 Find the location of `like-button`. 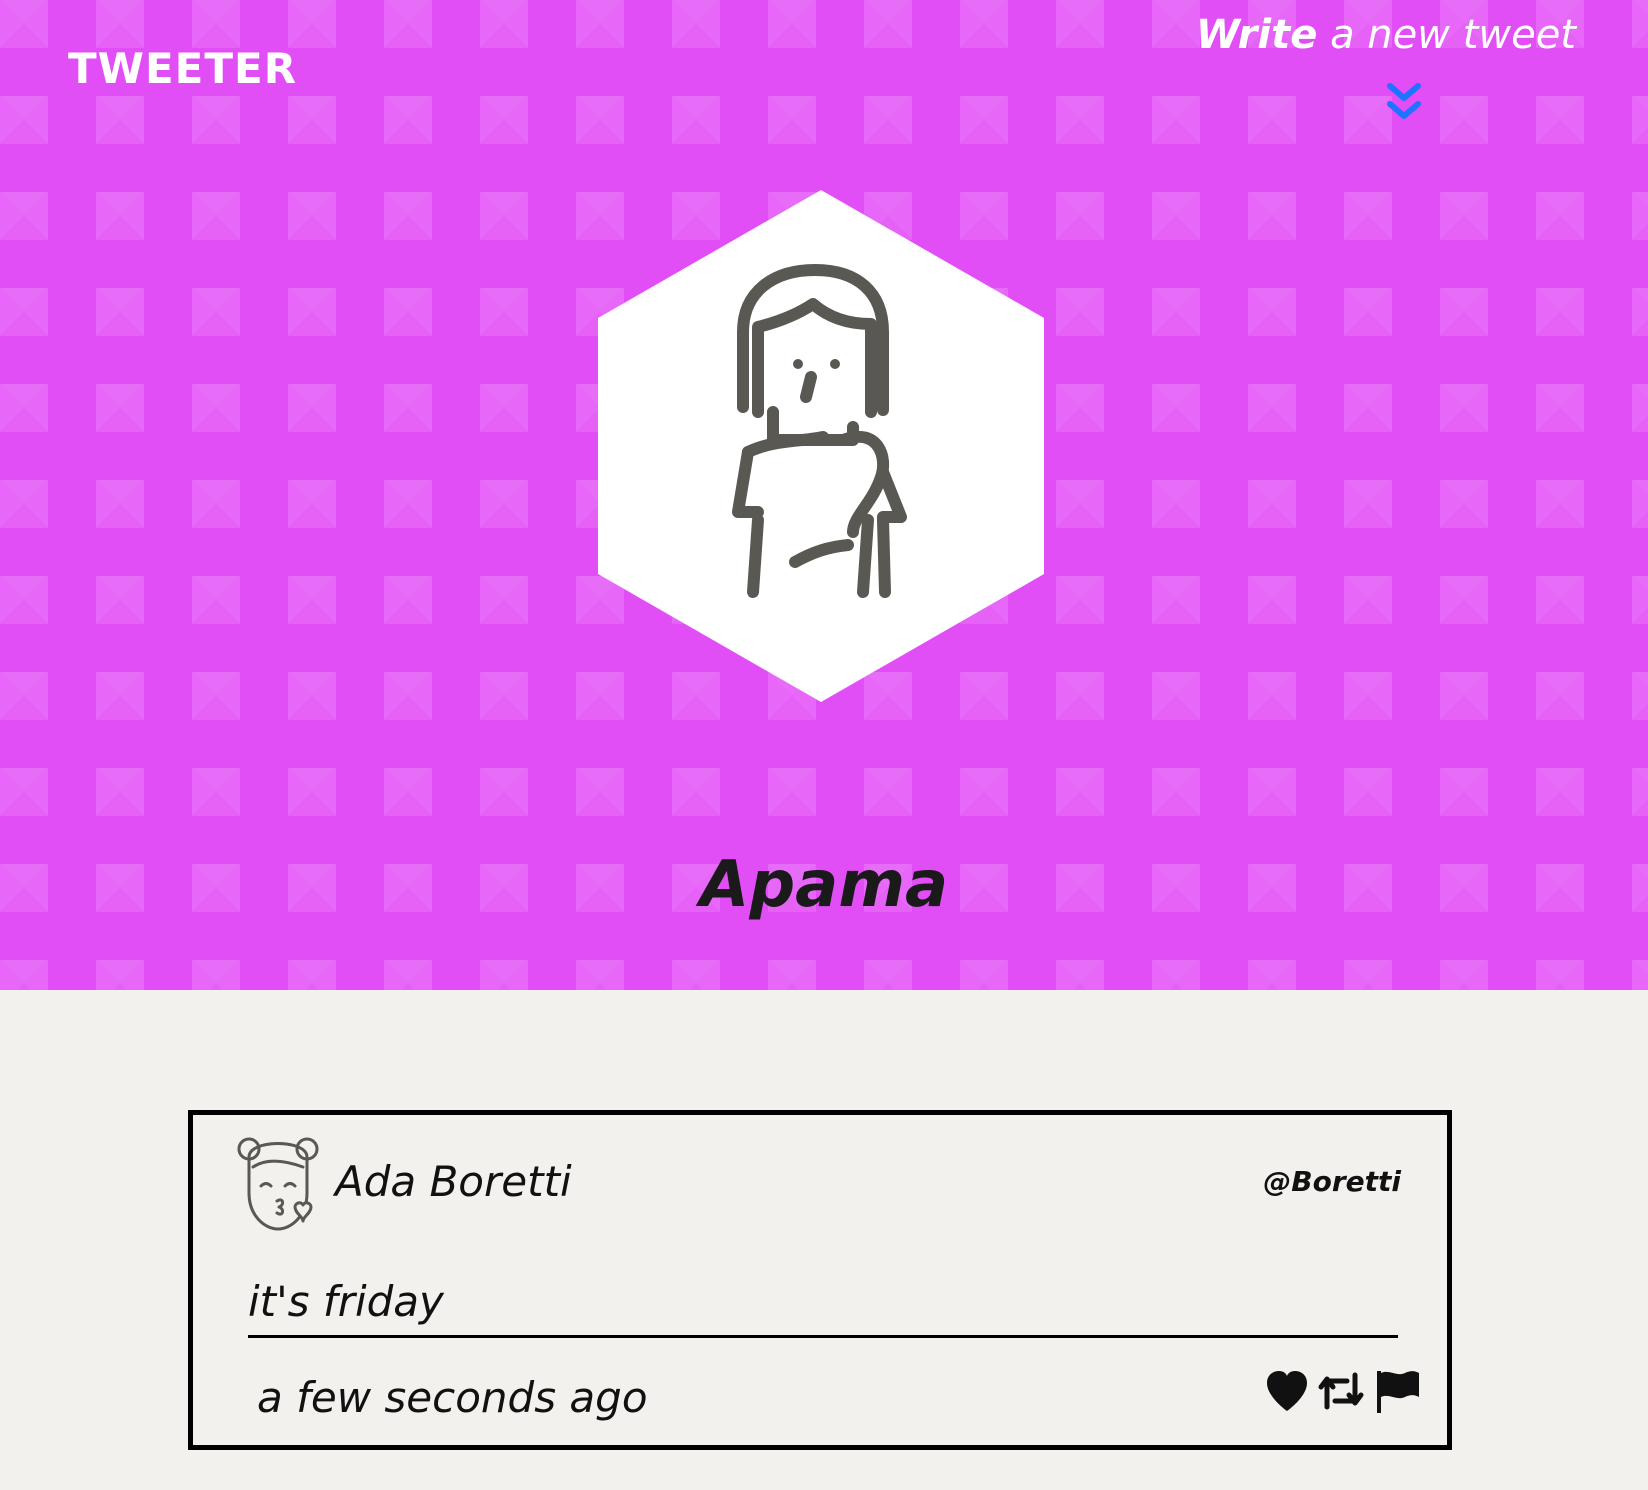

like-button is located at coordinates (1287, 1391).